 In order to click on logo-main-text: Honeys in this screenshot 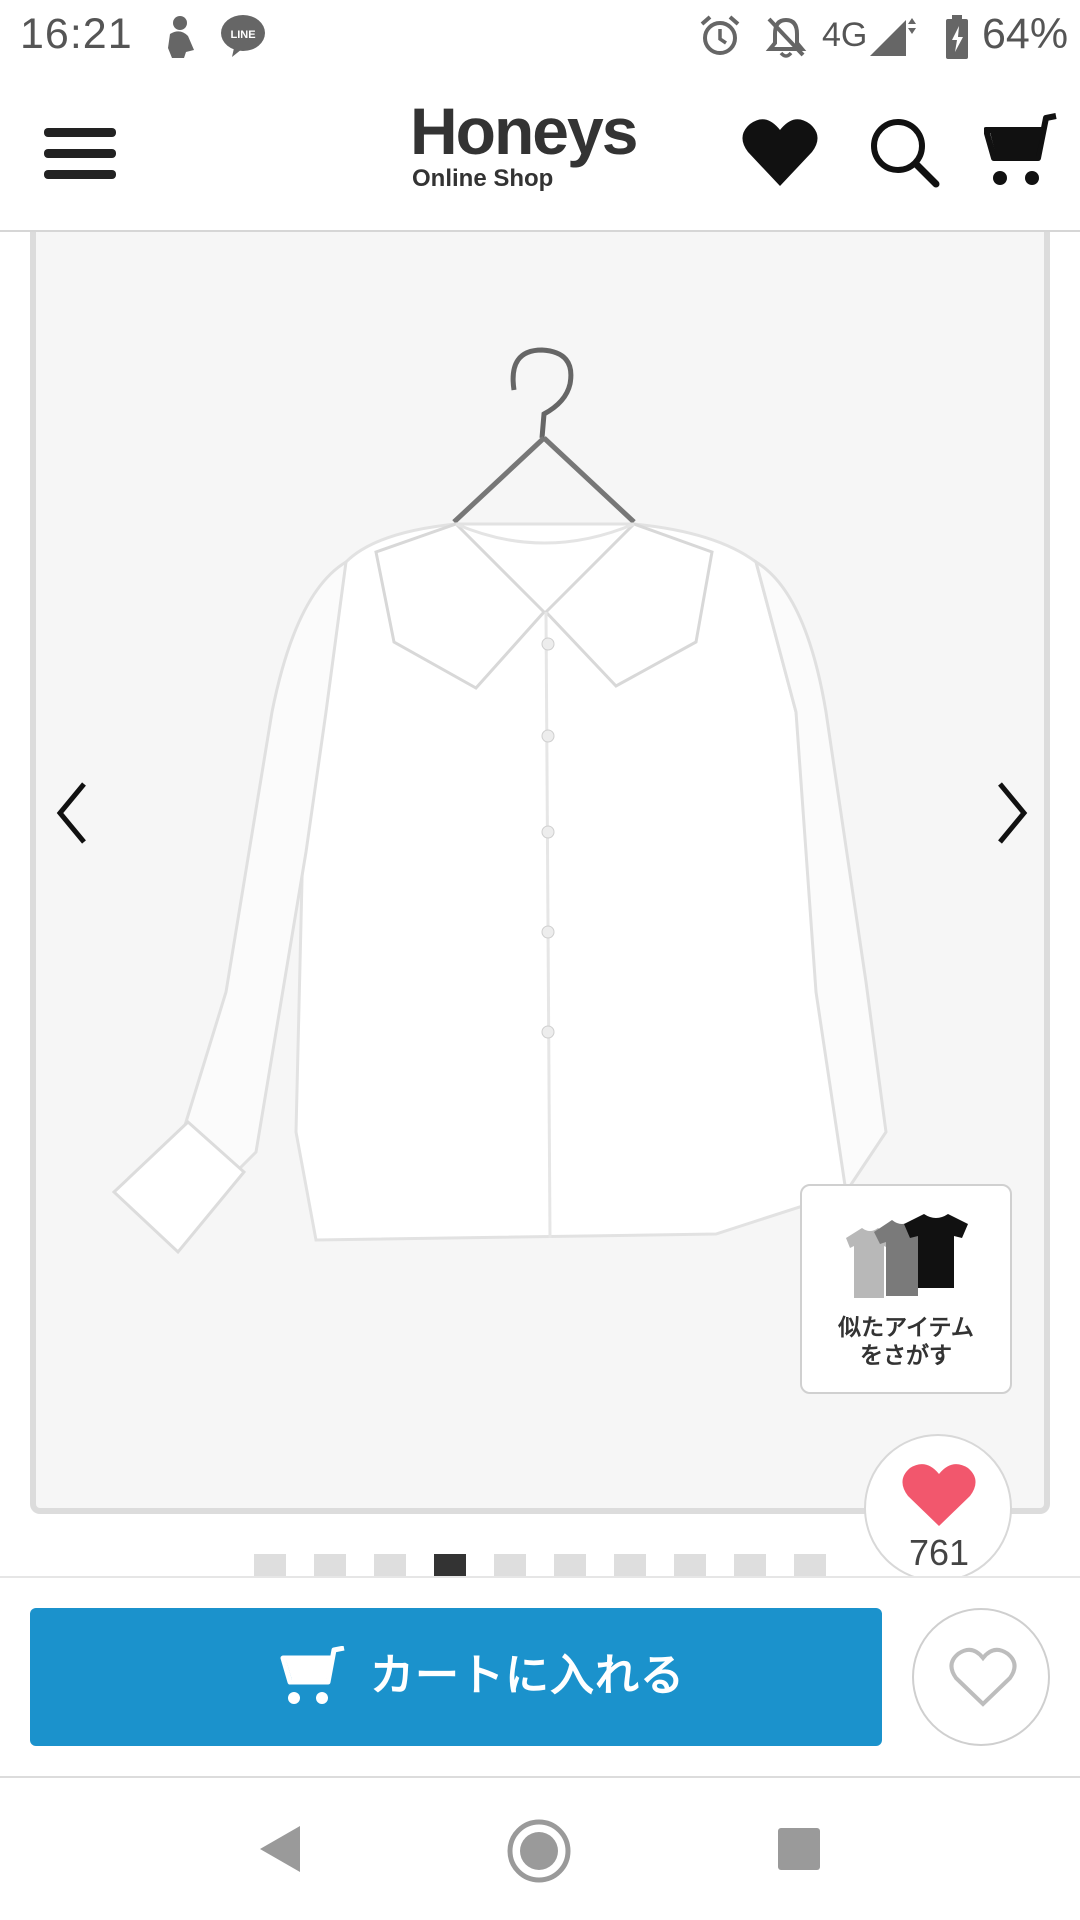, I will do `click(524, 131)`.